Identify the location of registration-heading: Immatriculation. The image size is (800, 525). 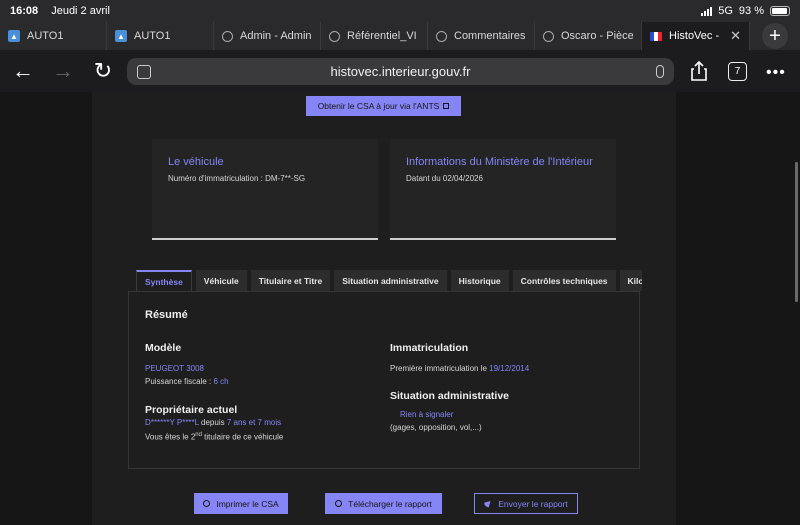
(429, 348).